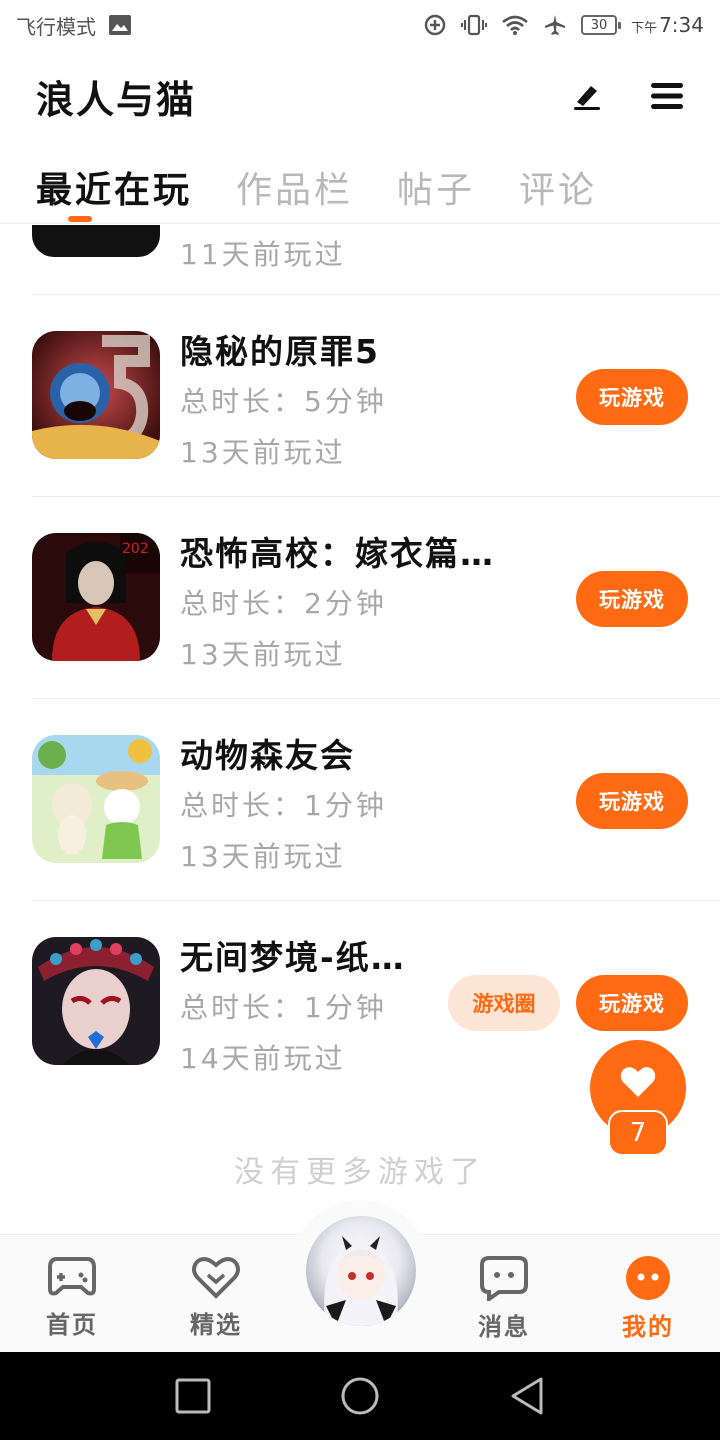  What do you see at coordinates (283, 401) in the screenshot?
I see `play-duration: 总时长：5分钟` at bounding box center [283, 401].